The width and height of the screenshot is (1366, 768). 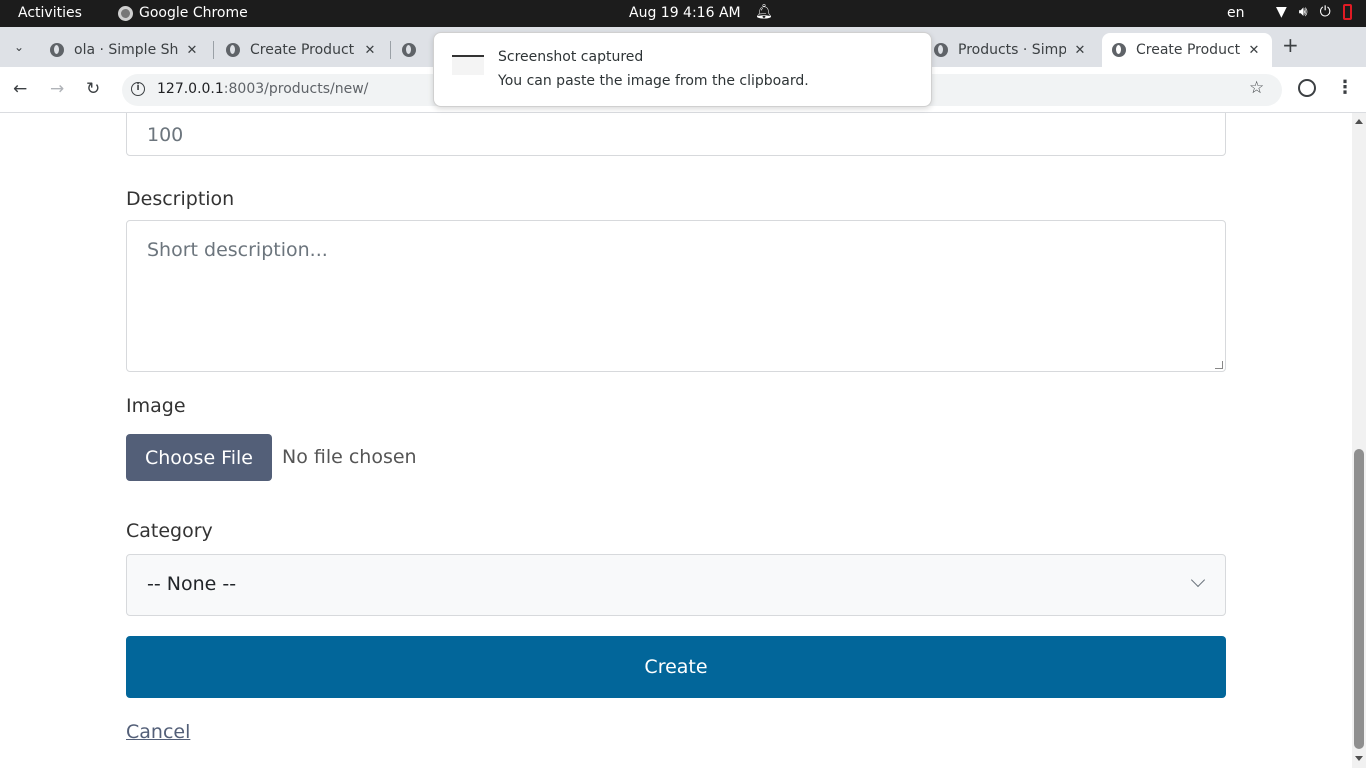 What do you see at coordinates (156, 406) in the screenshot?
I see `image-label: Image` at bounding box center [156, 406].